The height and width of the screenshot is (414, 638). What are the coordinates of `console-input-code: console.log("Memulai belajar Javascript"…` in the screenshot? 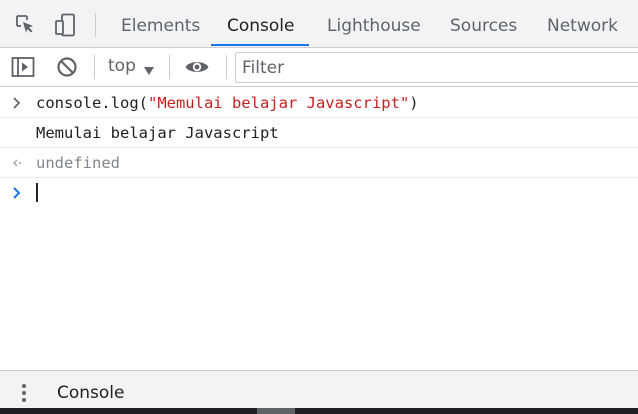 It's located at (227, 103).